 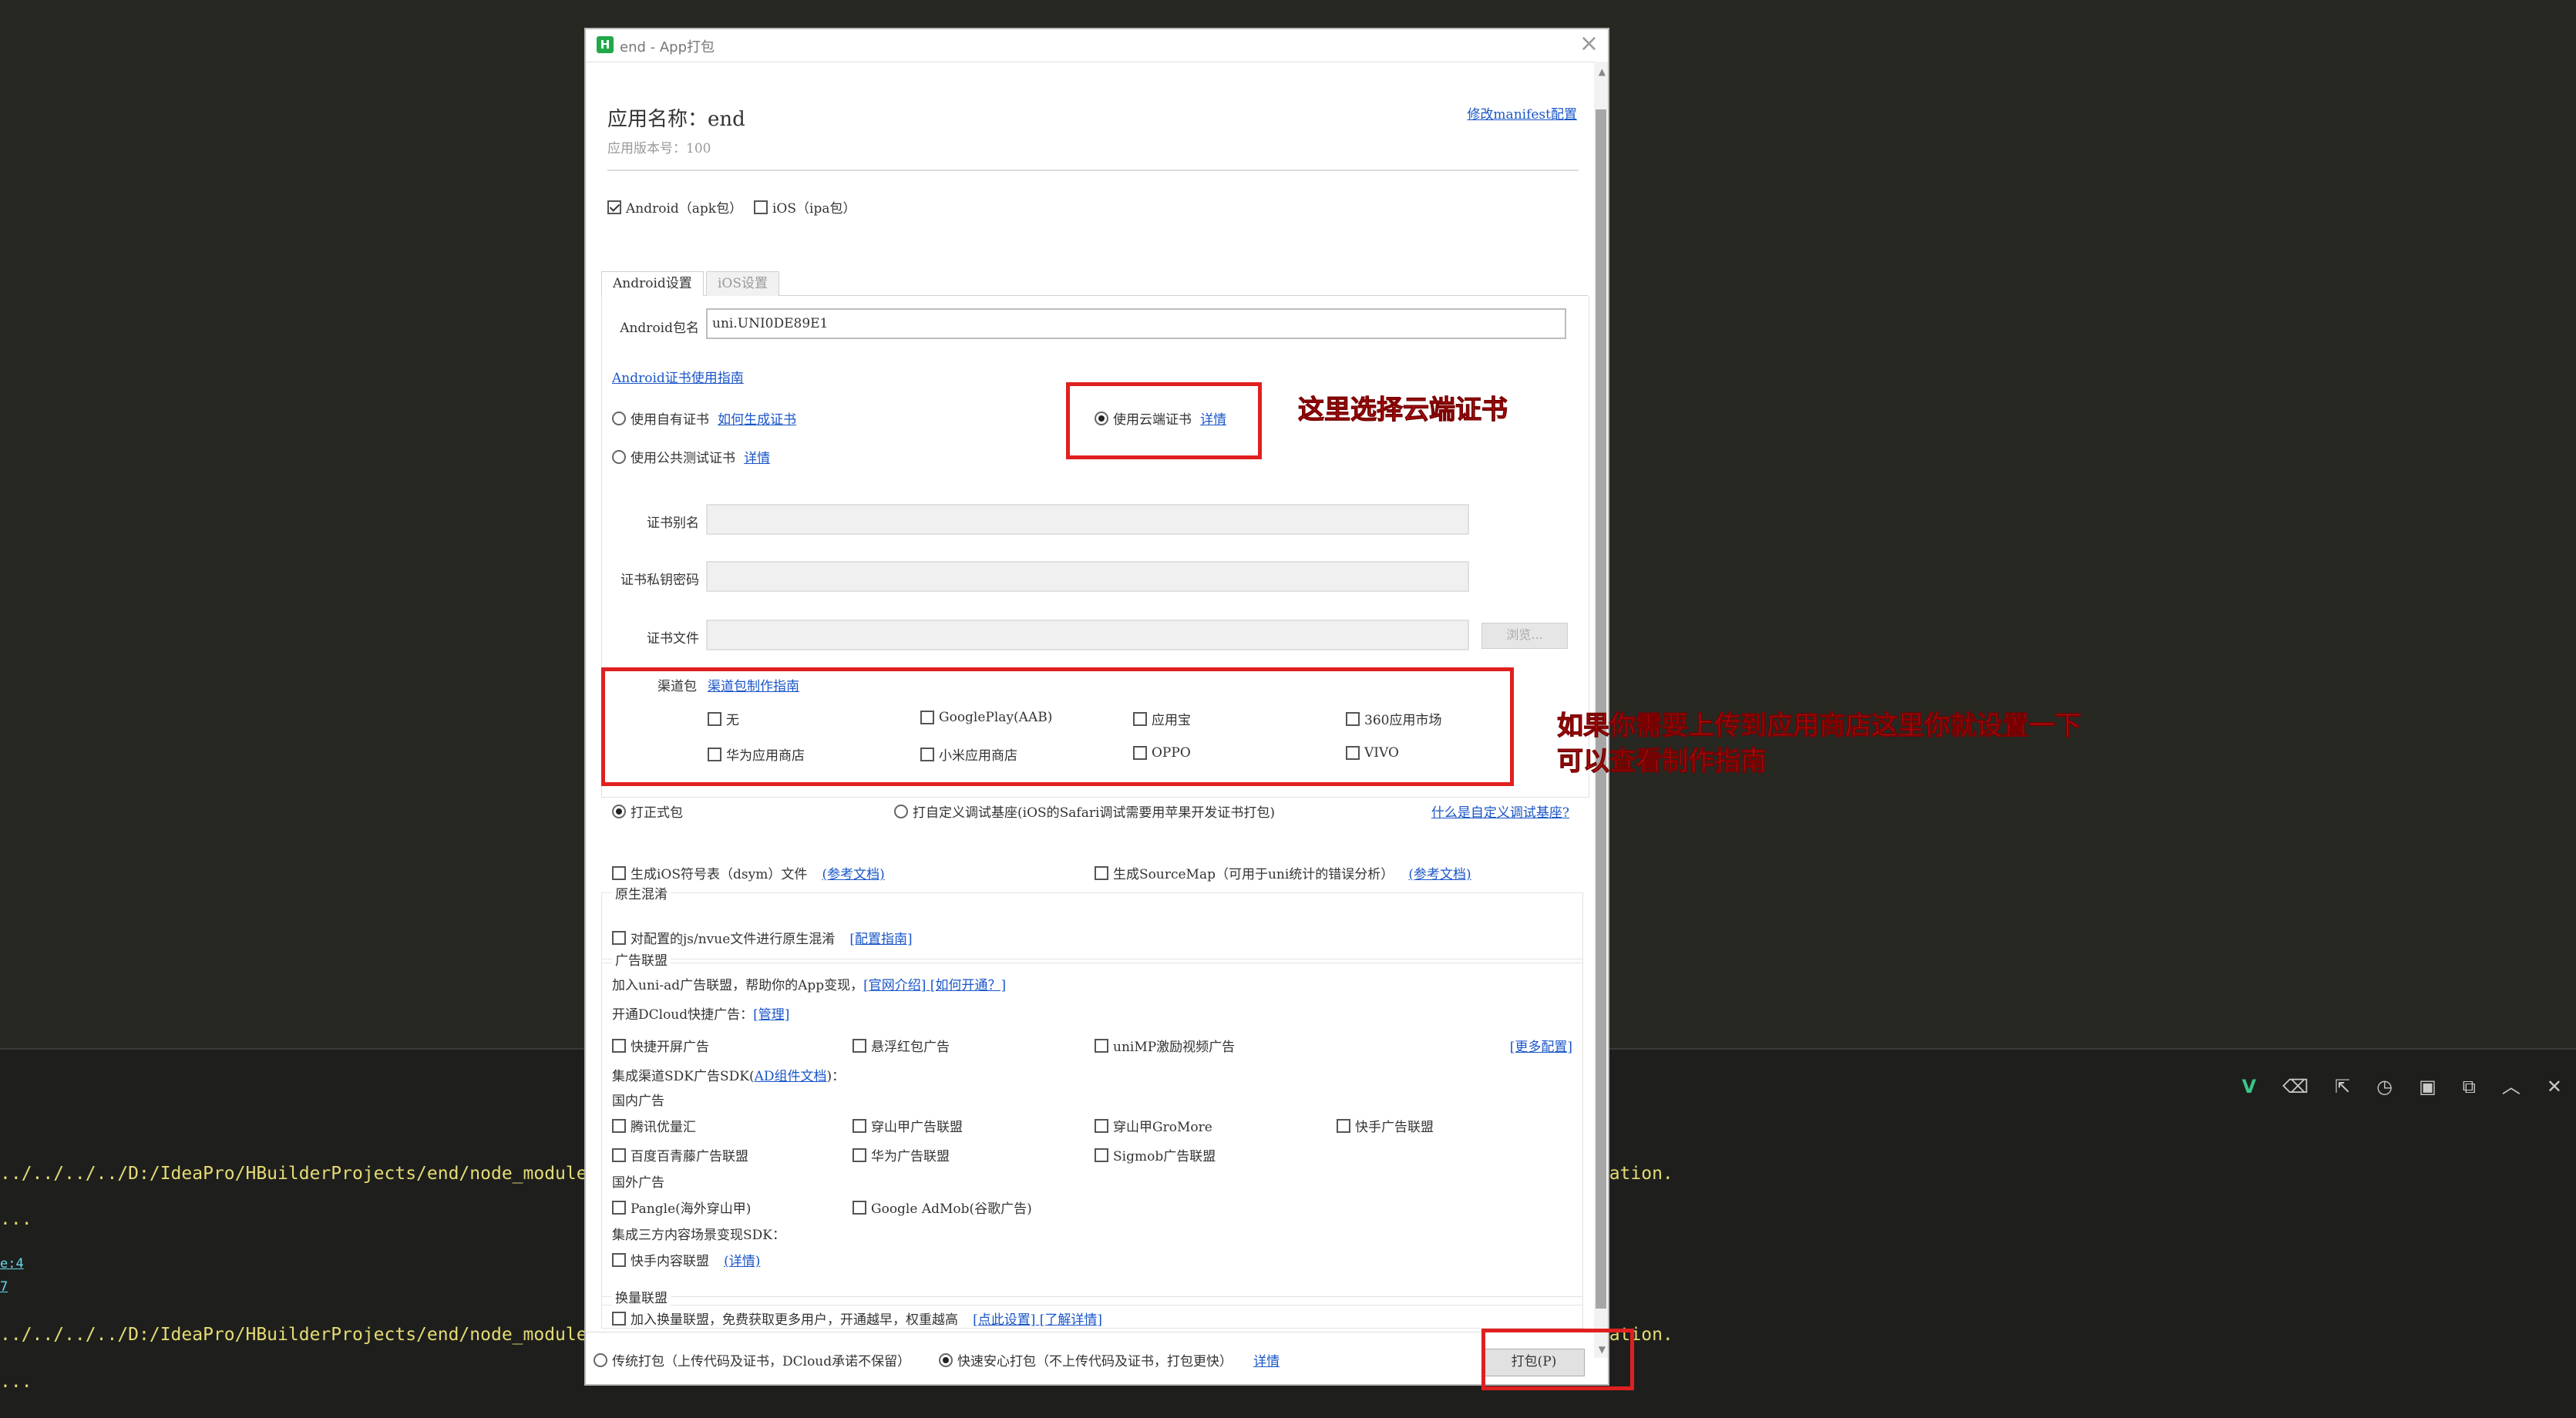 I want to click on ad-option: 腾讯优量汇, so click(x=654, y=1125).